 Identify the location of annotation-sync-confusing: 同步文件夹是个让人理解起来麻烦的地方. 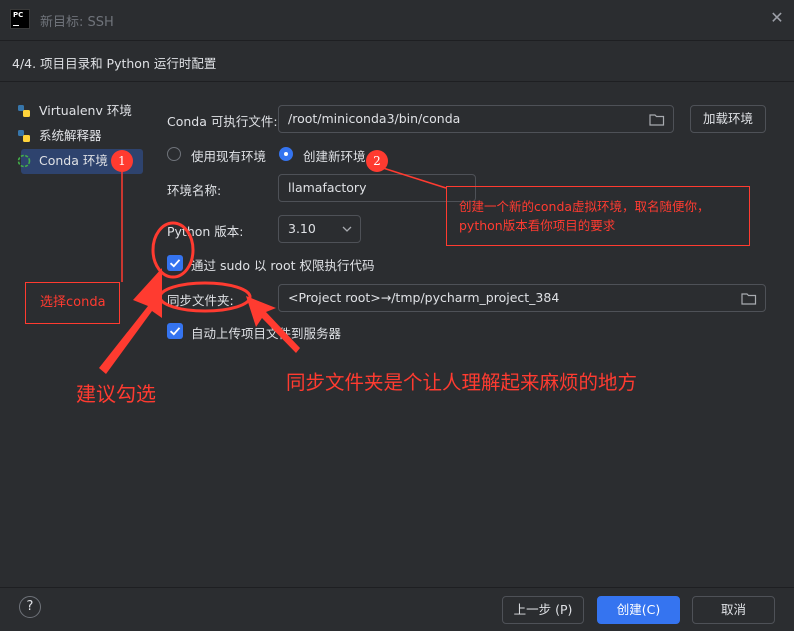
(462, 382).